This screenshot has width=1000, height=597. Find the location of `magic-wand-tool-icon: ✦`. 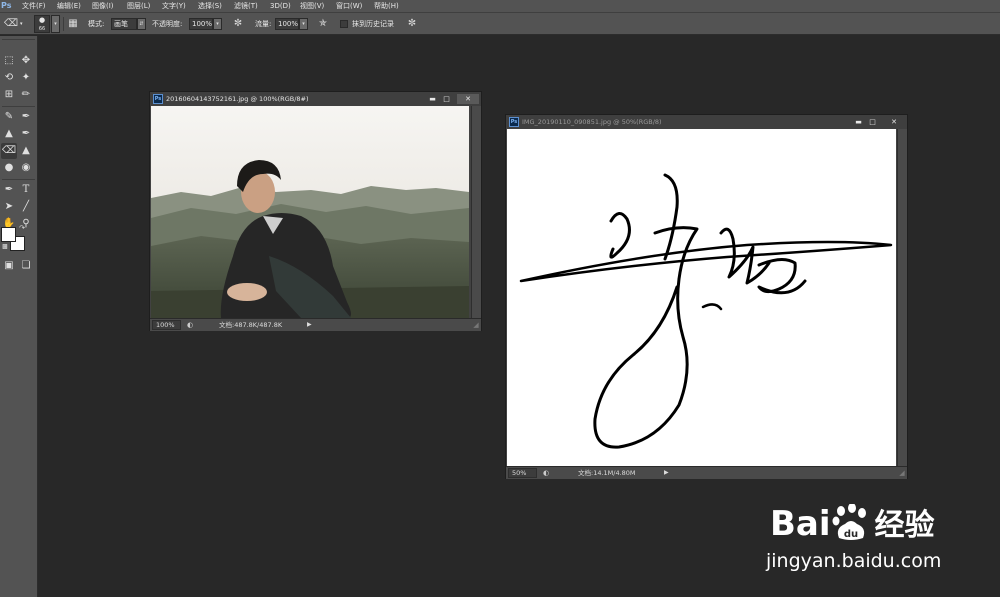

magic-wand-tool-icon: ✦ is located at coordinates (26, 78).